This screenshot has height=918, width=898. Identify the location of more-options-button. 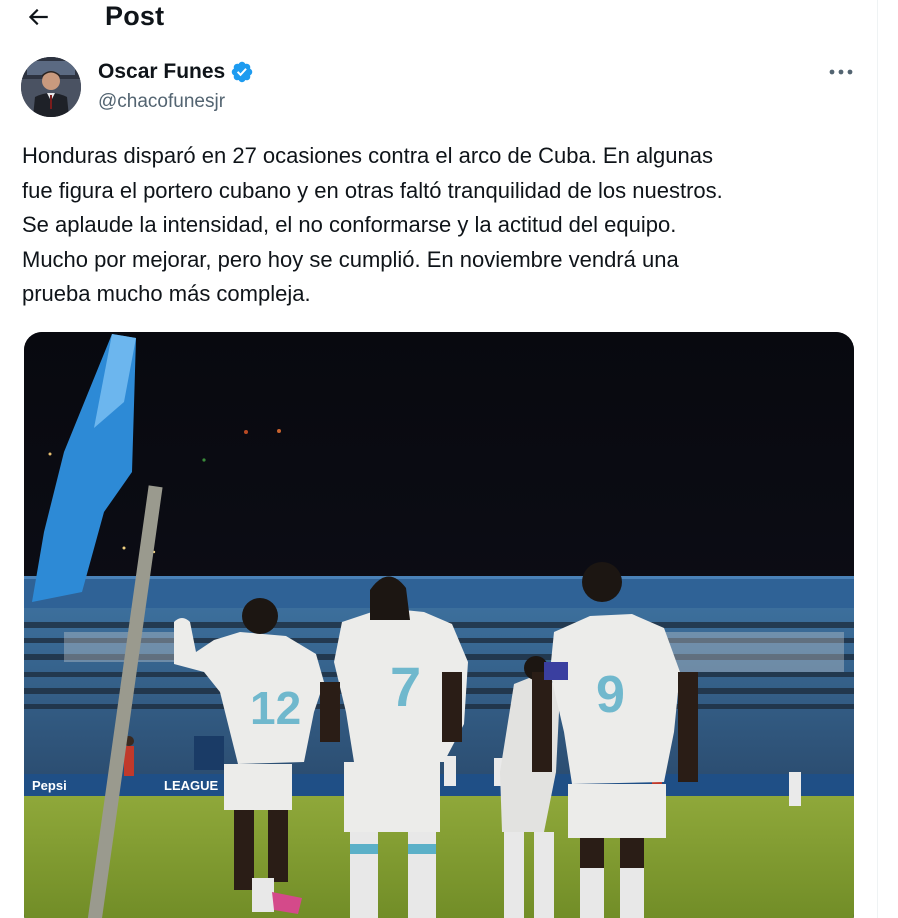
(841, 72).